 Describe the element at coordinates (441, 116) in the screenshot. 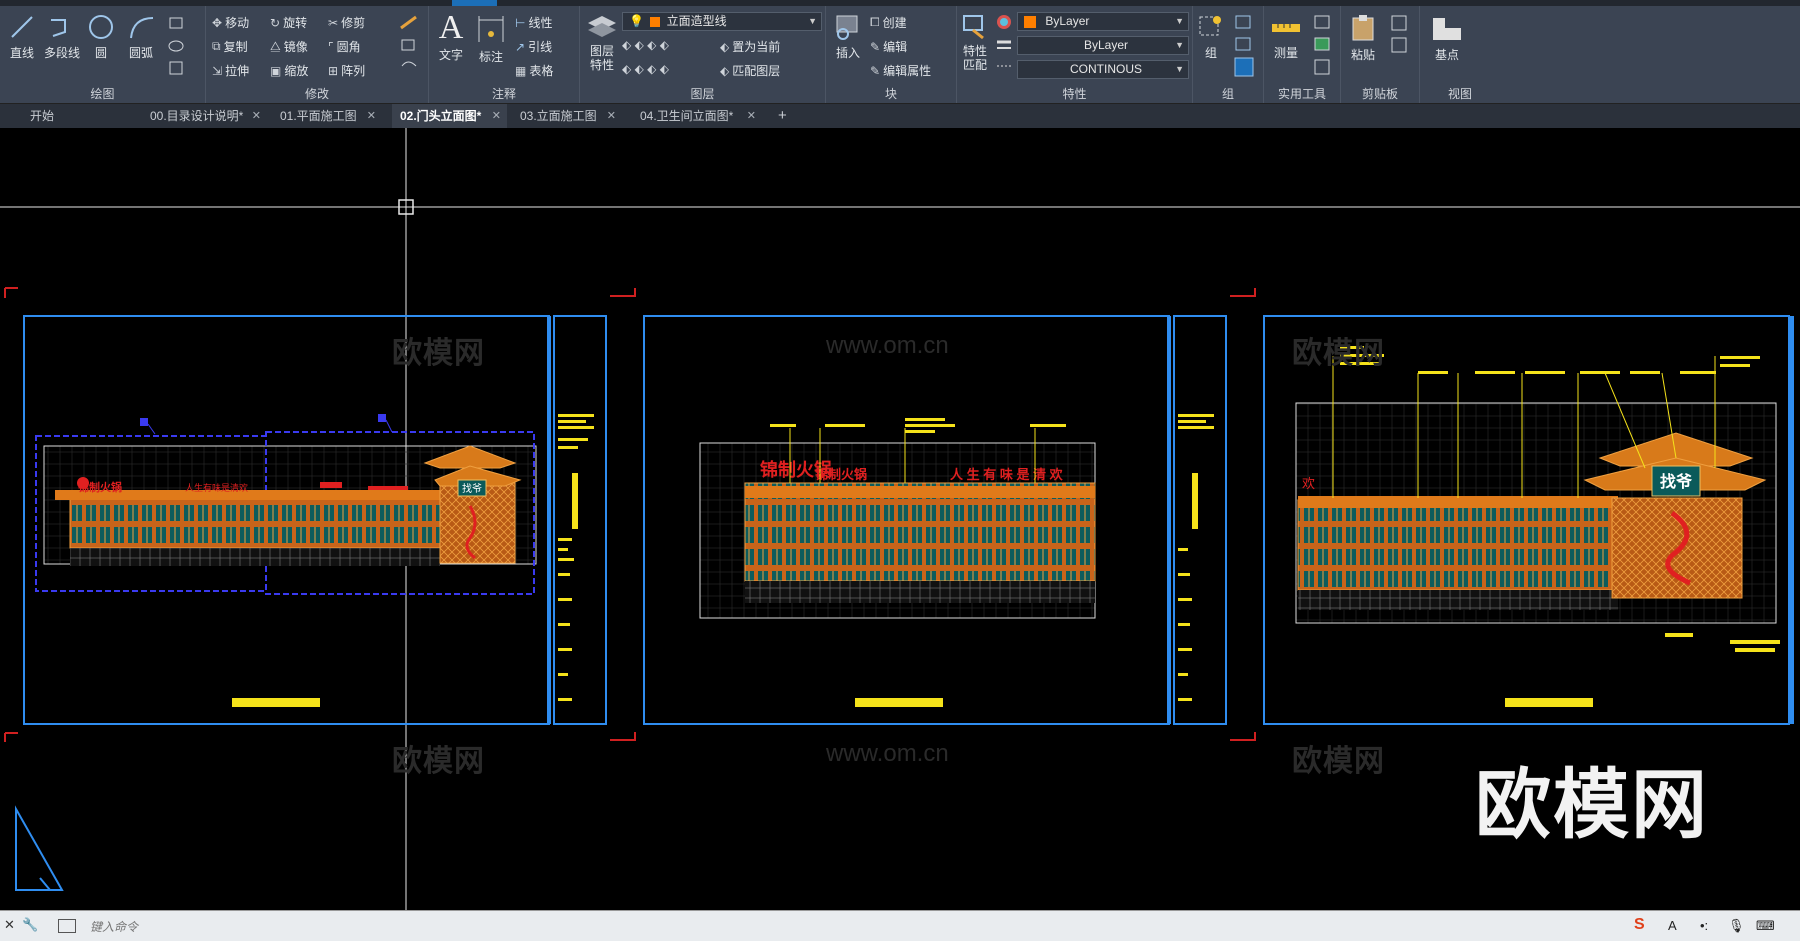

I see `tab-label: 02.门头立面图*` at that location.